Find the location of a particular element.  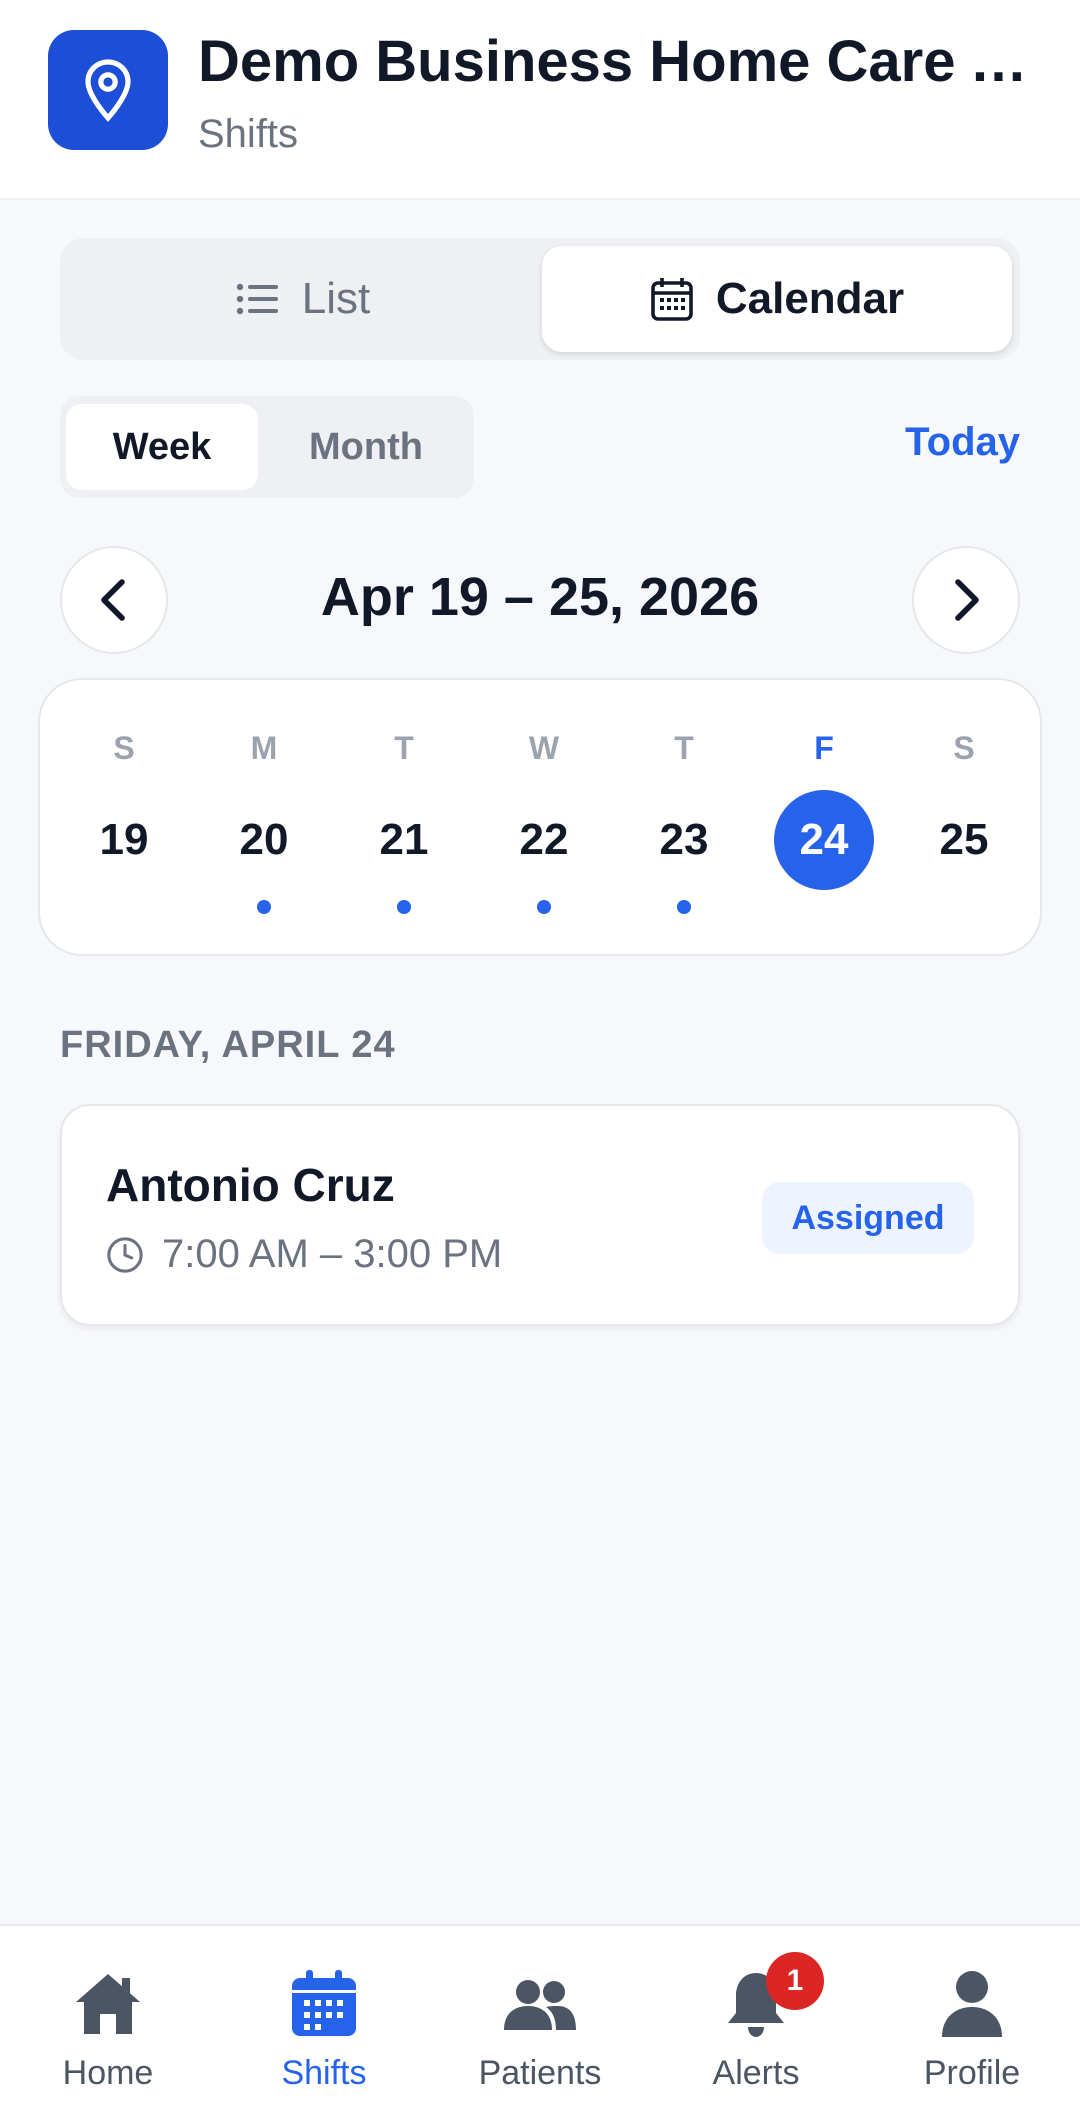

nav-label-shifts: Shifts is located at coordinates (324, 2073).